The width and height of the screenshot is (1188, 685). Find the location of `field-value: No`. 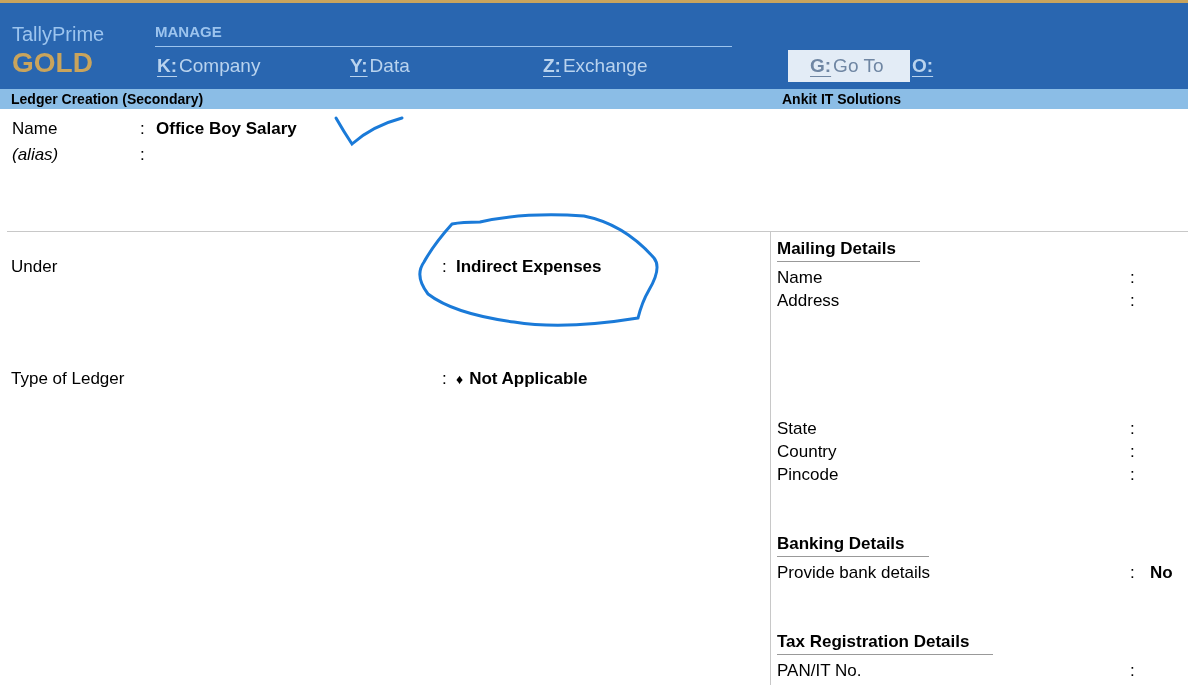

field-value: No is located at coordinates (1161, 573).